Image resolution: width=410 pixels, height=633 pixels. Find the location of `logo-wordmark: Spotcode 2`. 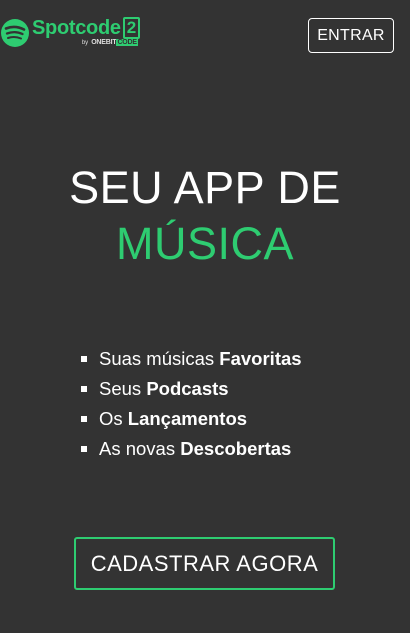

logo-wordmark: Spotcode 2 is located at coordinates (86, 28).